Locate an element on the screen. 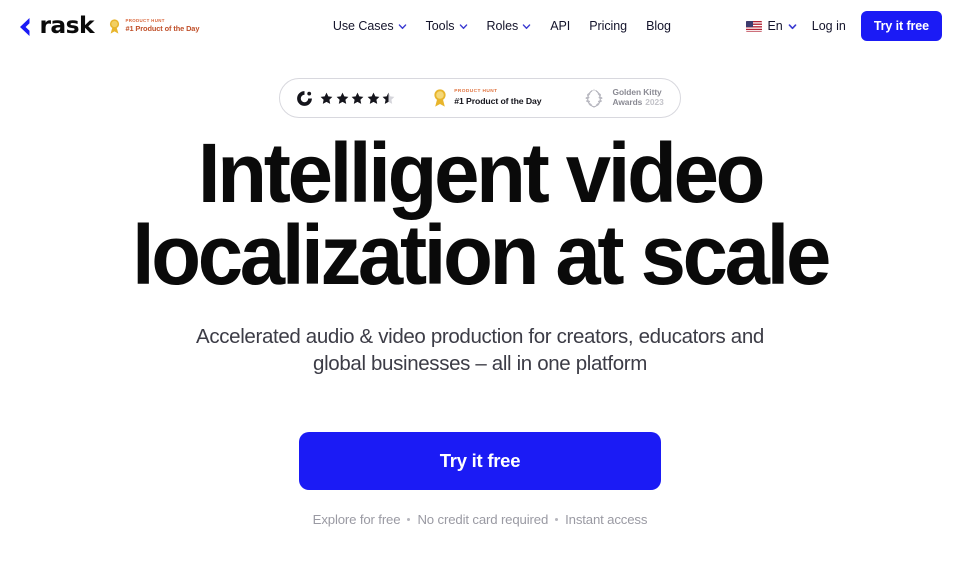 The width and height of the screenshot is (960, 571). fineprint-item-instant-access: Instant access is located at coordinates (606, 519).